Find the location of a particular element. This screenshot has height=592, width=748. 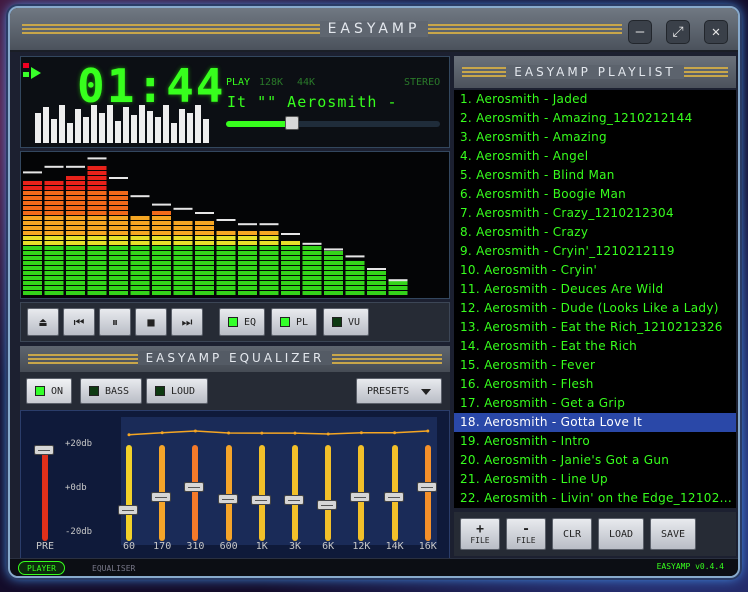

presets-dropdown: PRESETS is located at coordinates (399, 391).